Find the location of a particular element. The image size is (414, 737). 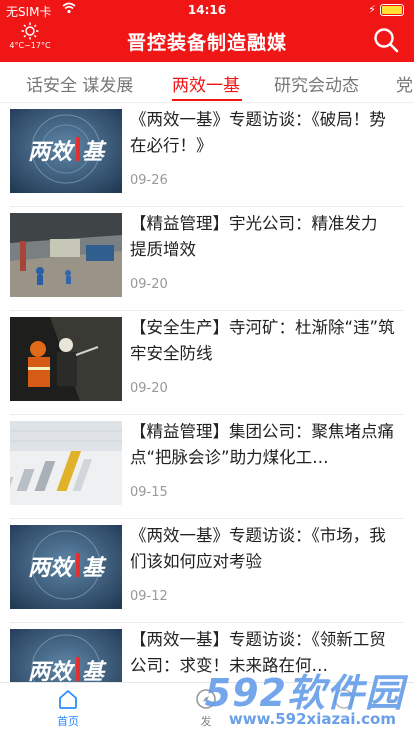

status-bar: 无SIM卡 14:16 ⚡ is located at coordinates (207, 10).